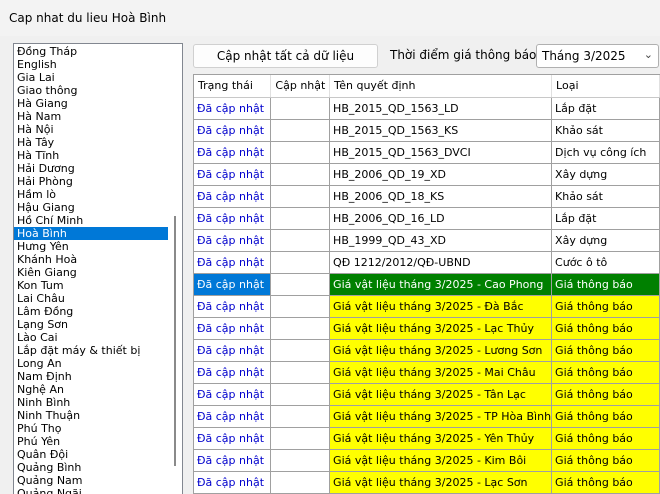 The image size is (660, 494). What do you see at coordinates (98, 90) in the screenshot?
I see `province-list-item: Giao thông` at bounding box center [98, 90].